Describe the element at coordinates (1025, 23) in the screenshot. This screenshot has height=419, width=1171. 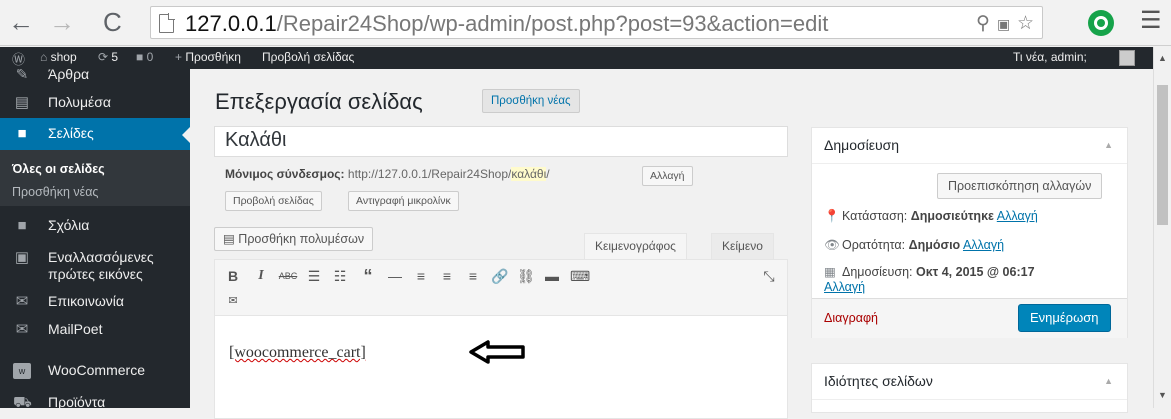
I see `bookmark-star-icon: ☆` at that location.